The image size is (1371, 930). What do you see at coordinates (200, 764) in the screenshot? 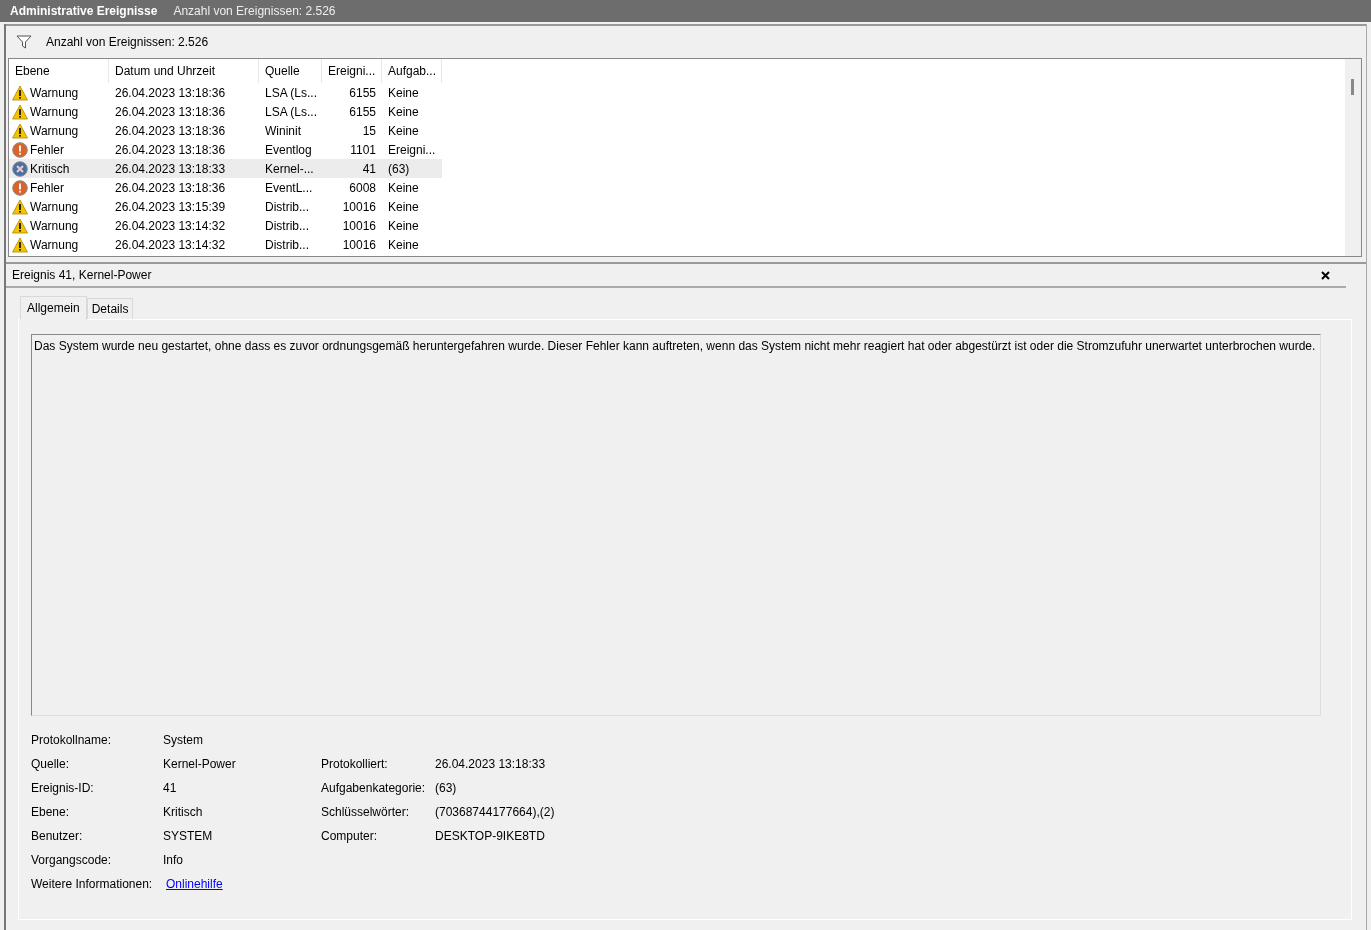
I see `field-value: Kernel-Power` at bounding box center [200, 764].